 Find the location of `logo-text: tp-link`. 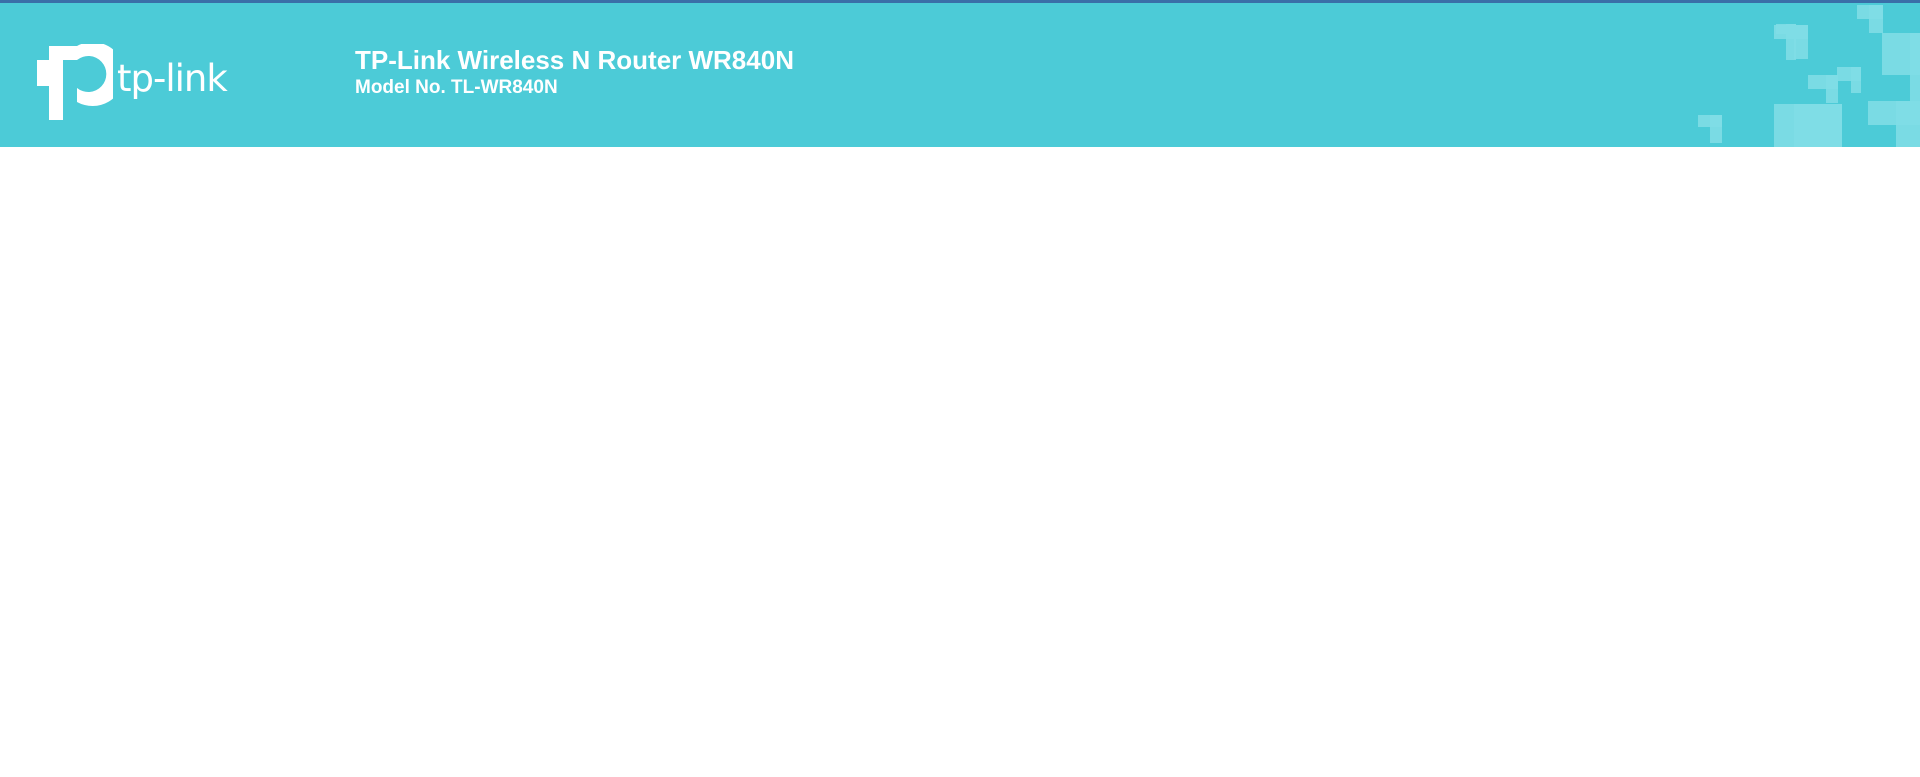

logo-text: tp-link is located at coordinates (172, 78).